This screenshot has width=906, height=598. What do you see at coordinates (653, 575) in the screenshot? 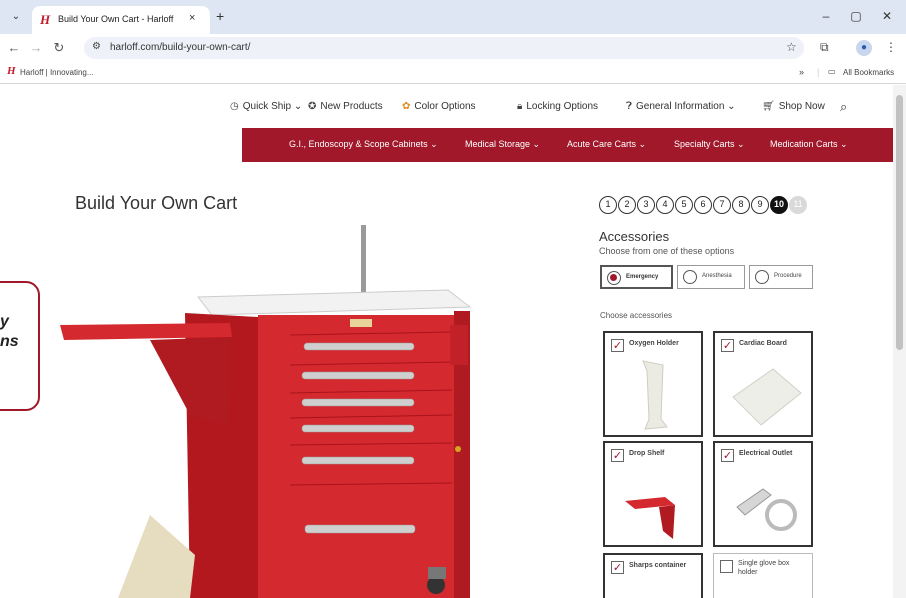
I see `accessory-card-sharps-container: ✓ Sharps container` at bounding box center [653, 575].